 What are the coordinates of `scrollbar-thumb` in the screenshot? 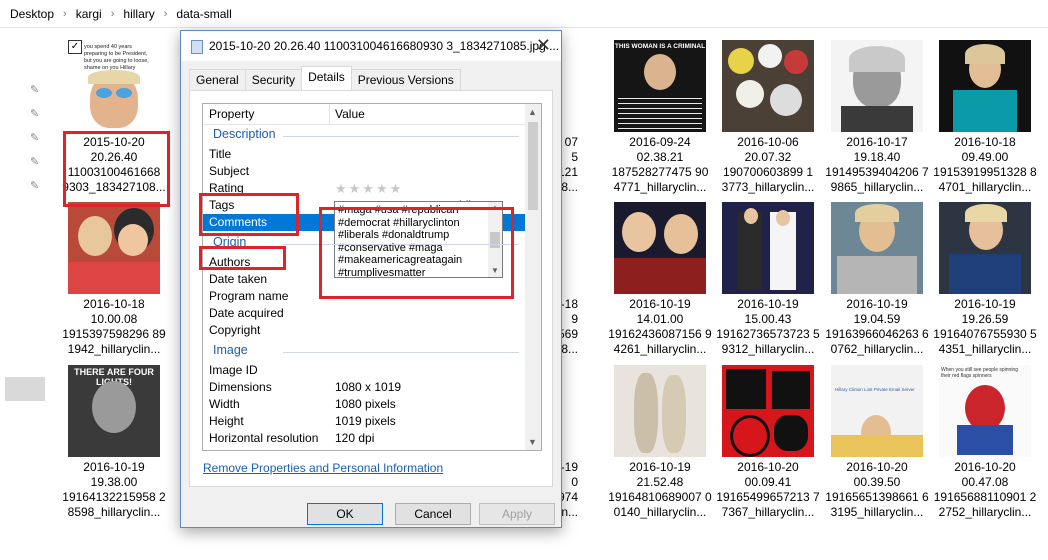 It's located at (533, 166).